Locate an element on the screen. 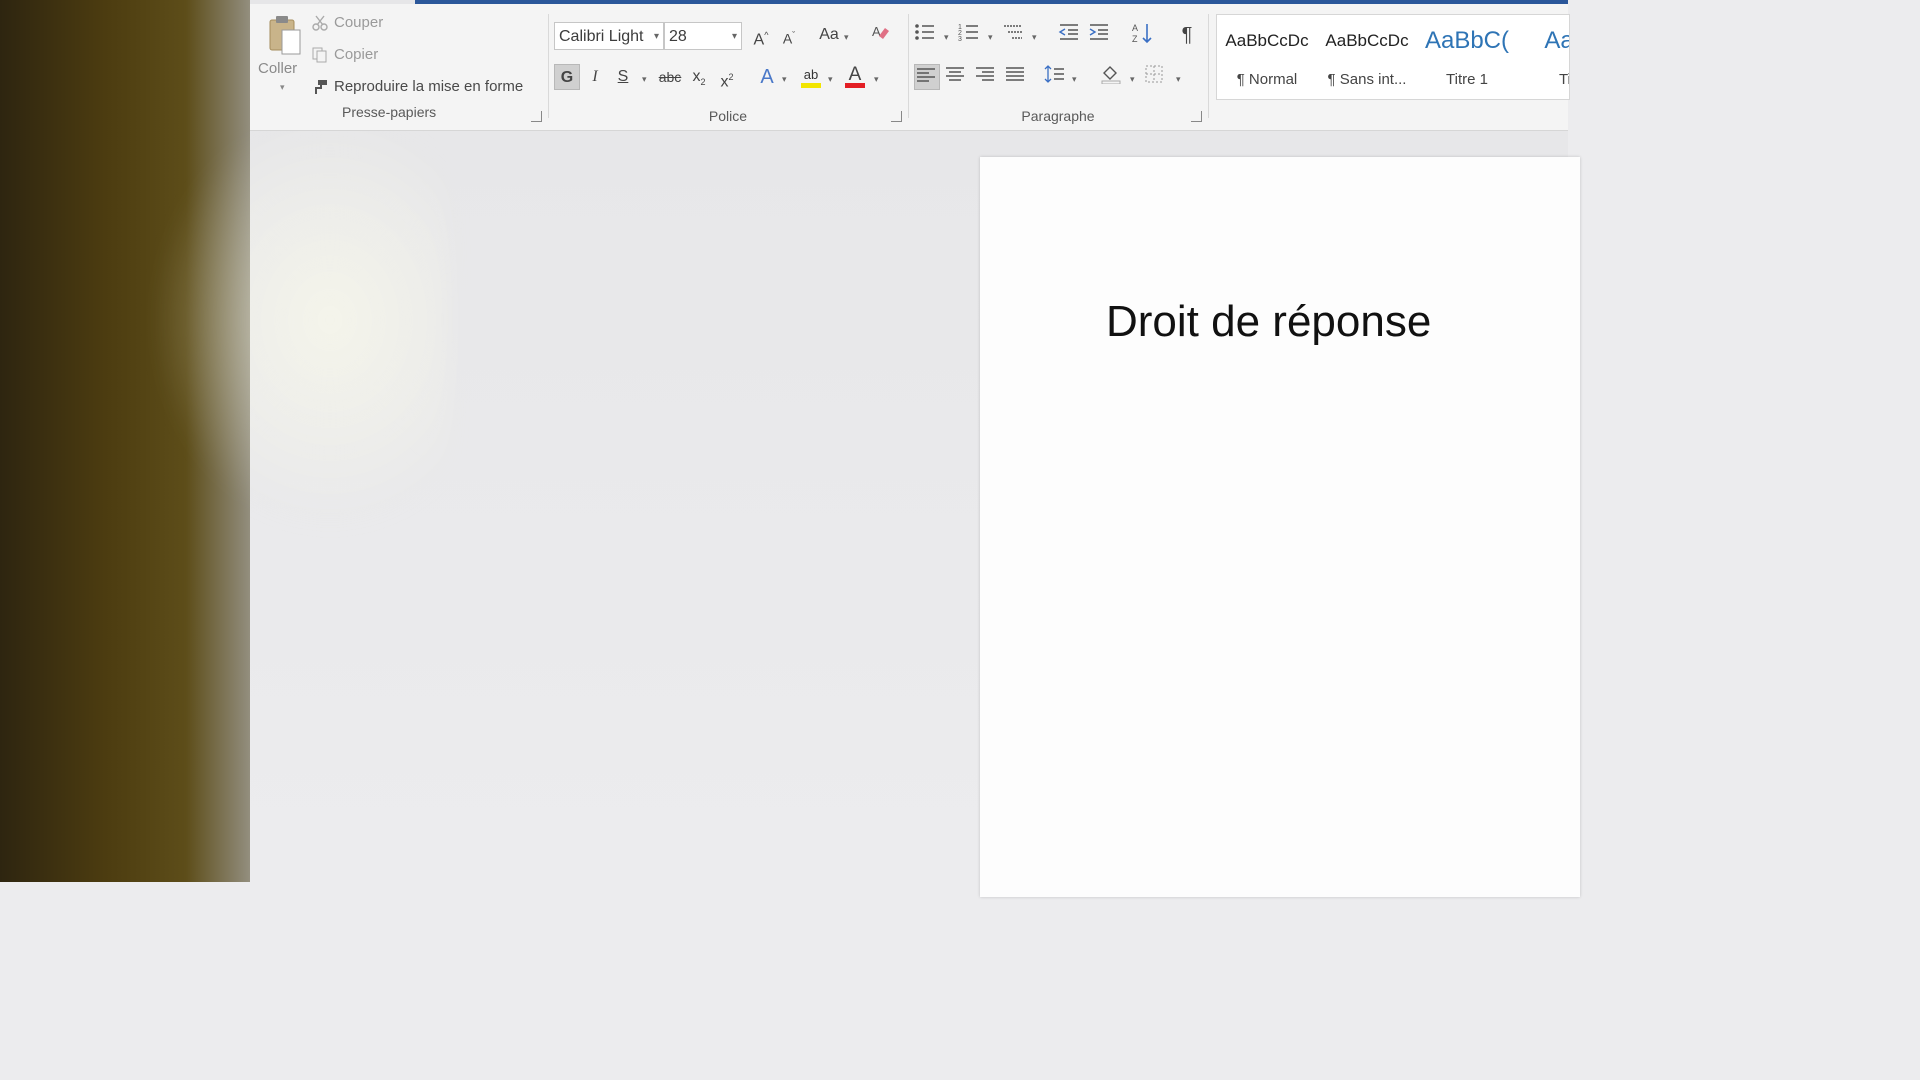 The height and width of the screenshot is (1080, 1920). style-sample: AaBbC( is located at coordinates (1467, 40).